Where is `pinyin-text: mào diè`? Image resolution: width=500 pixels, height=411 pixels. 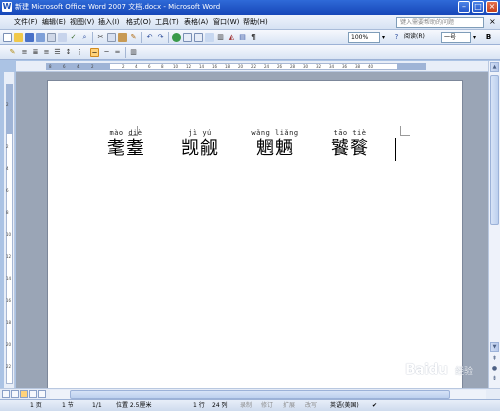 pinyin-text: mào diè is located at coordinates (126, 133).